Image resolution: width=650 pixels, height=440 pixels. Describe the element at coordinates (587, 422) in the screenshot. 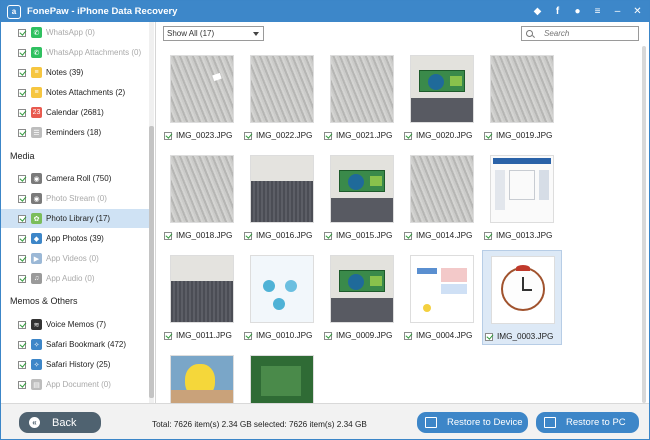

I see `restore-to-pc-button: Restore to PC` at that location.